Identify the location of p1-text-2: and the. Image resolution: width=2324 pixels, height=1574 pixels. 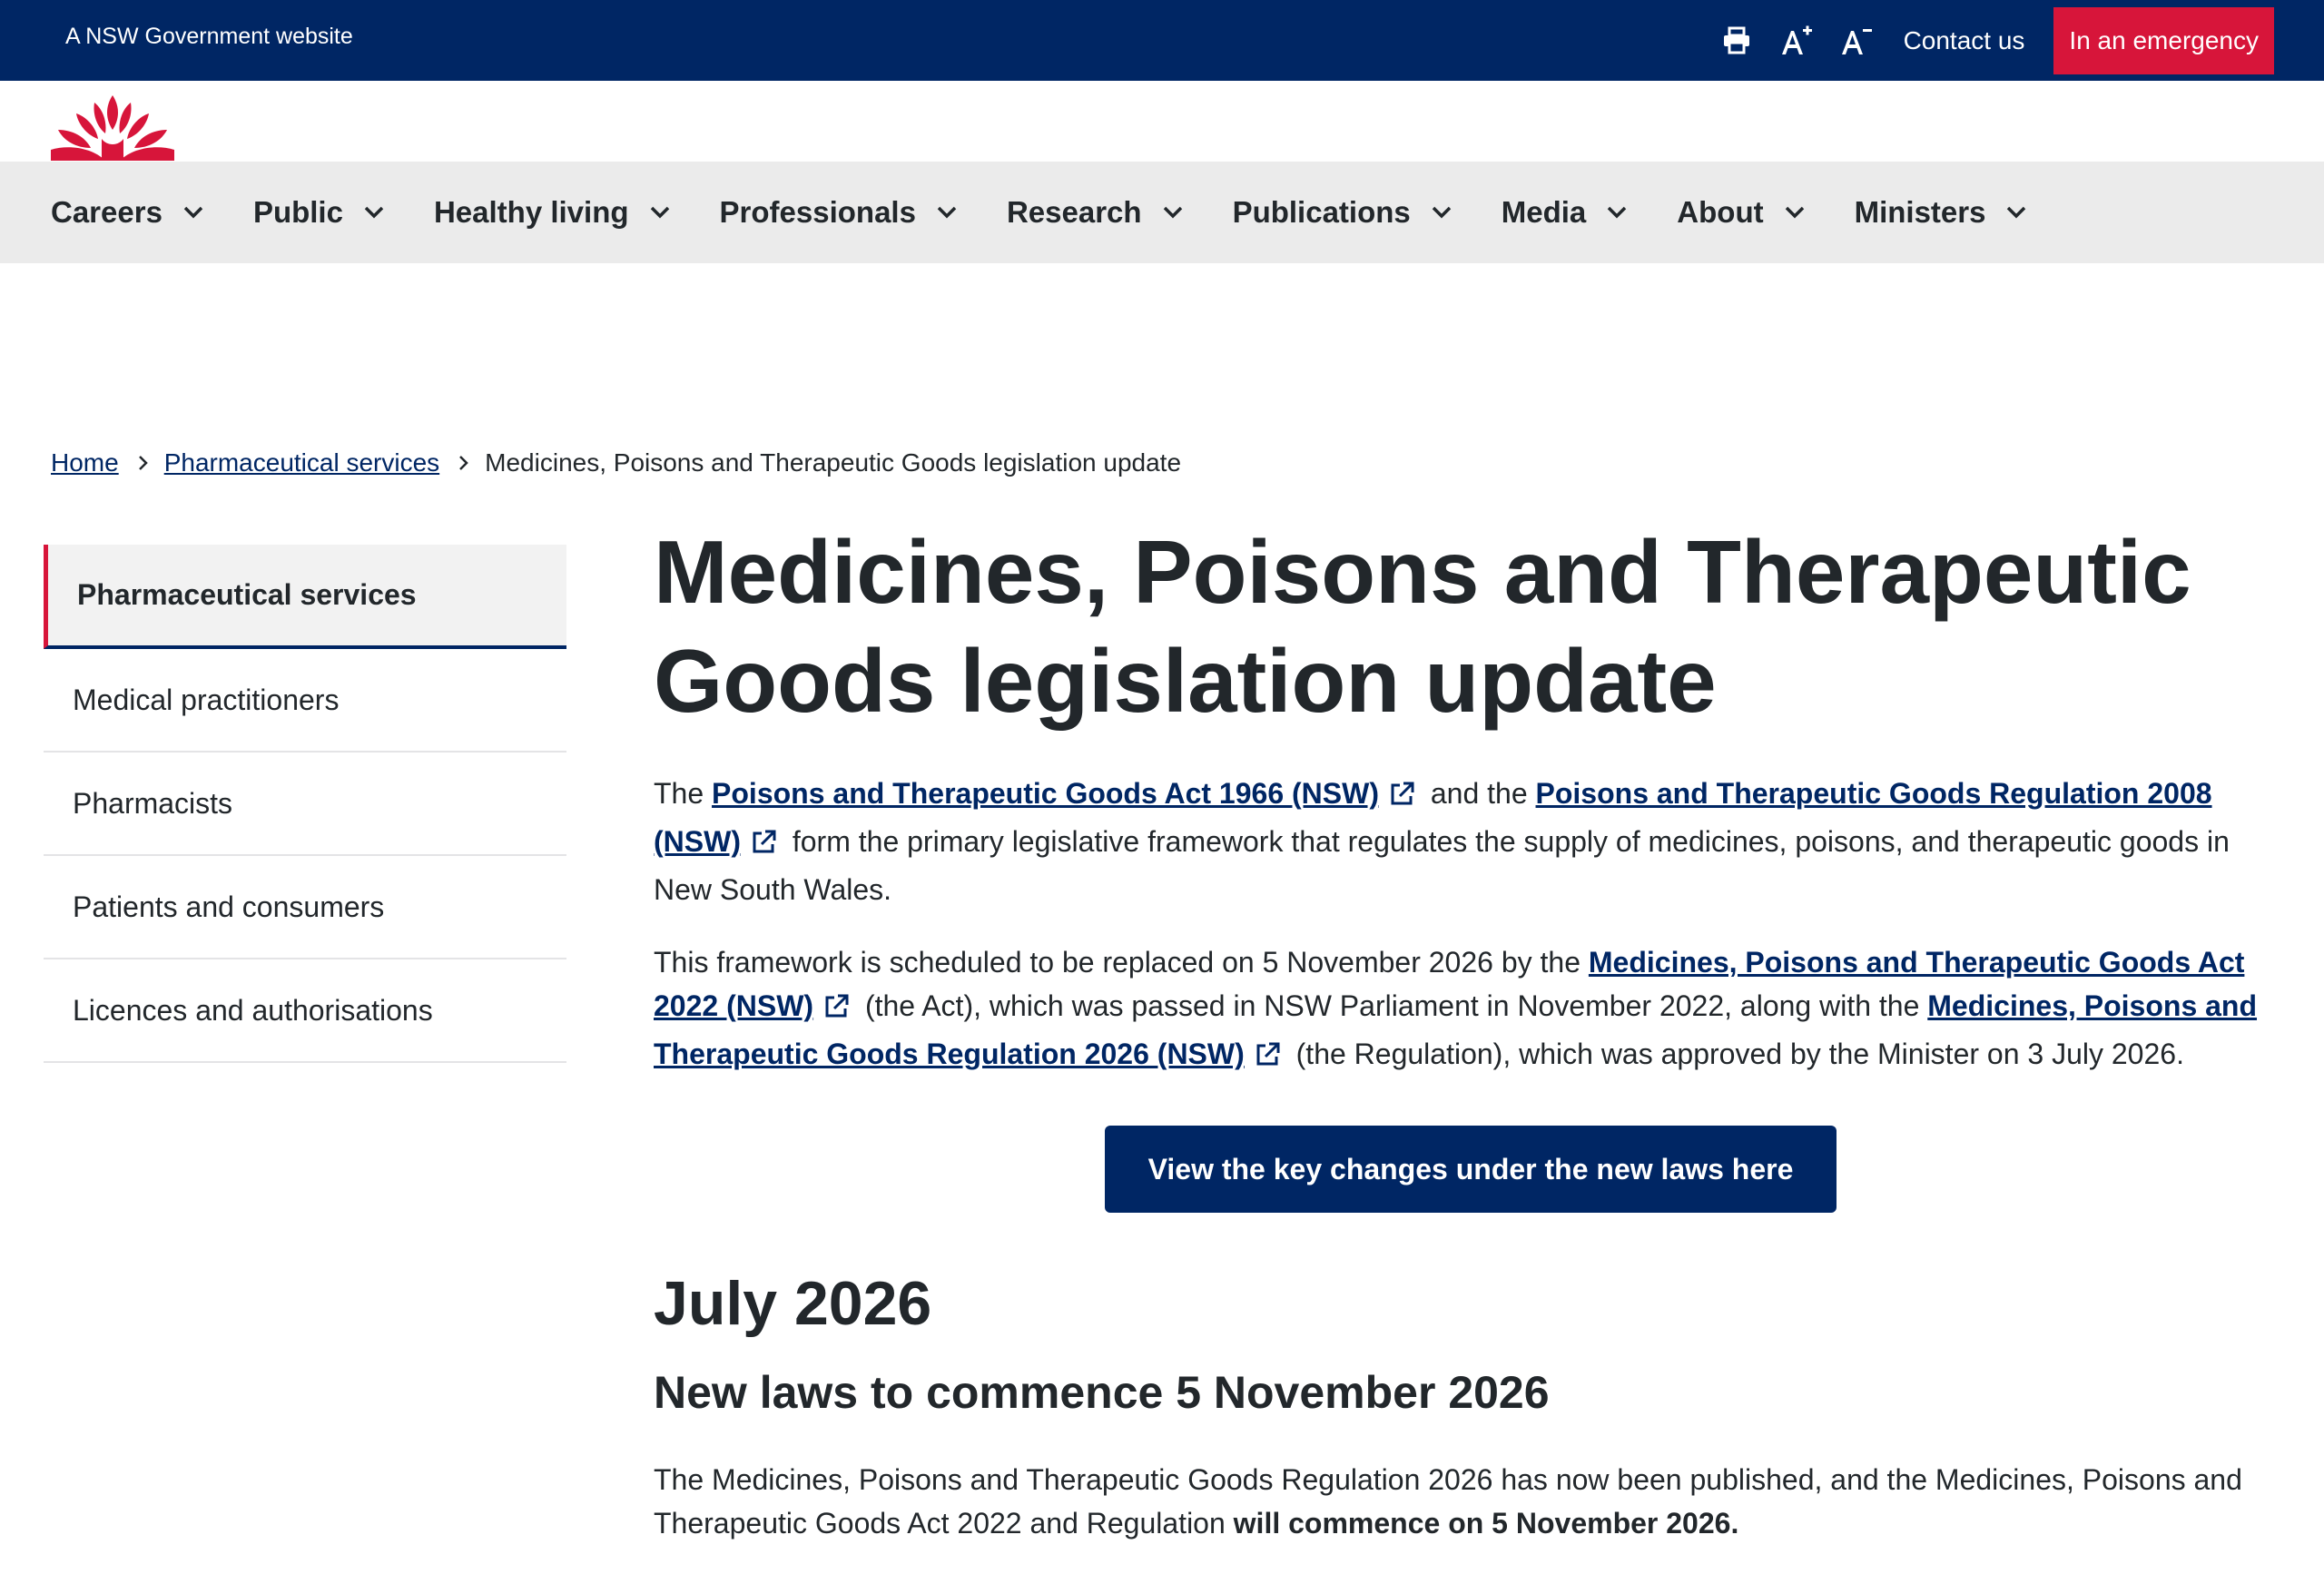
(1479, 793).